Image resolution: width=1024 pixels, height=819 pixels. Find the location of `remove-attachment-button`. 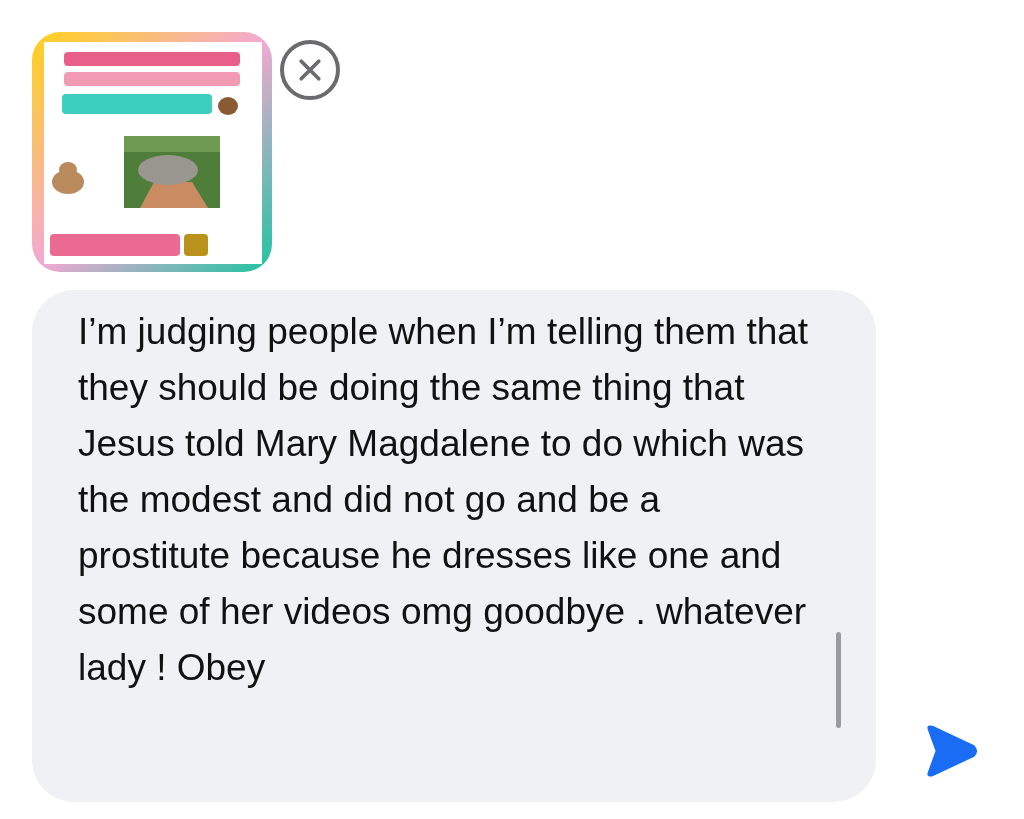

remove-attachment-button is located at coordinates (310, 70).